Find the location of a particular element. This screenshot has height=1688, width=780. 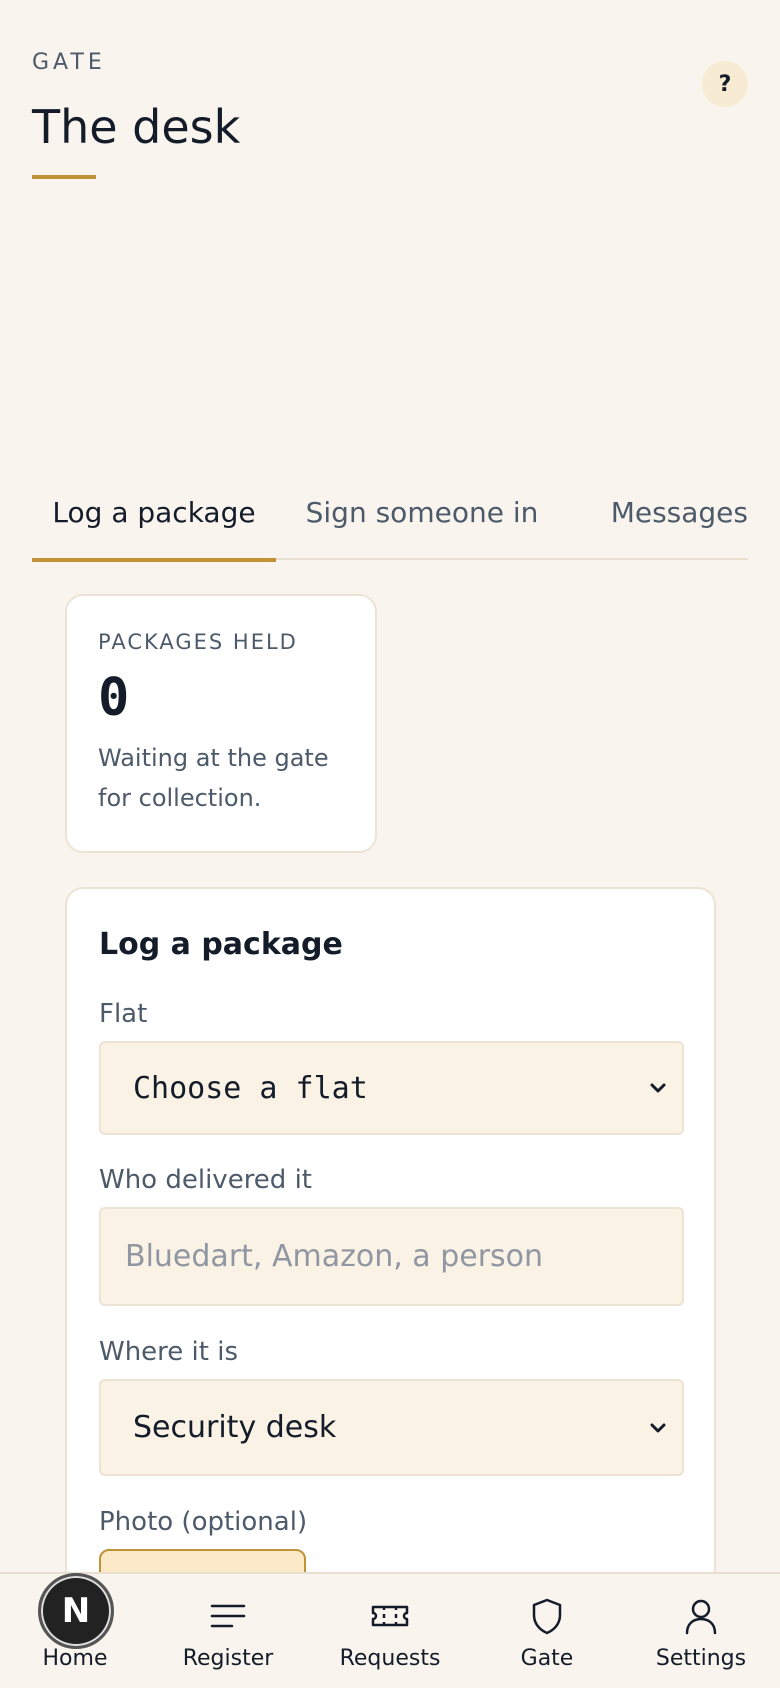

nav-register: Register is located at coordinates (228, 1631).